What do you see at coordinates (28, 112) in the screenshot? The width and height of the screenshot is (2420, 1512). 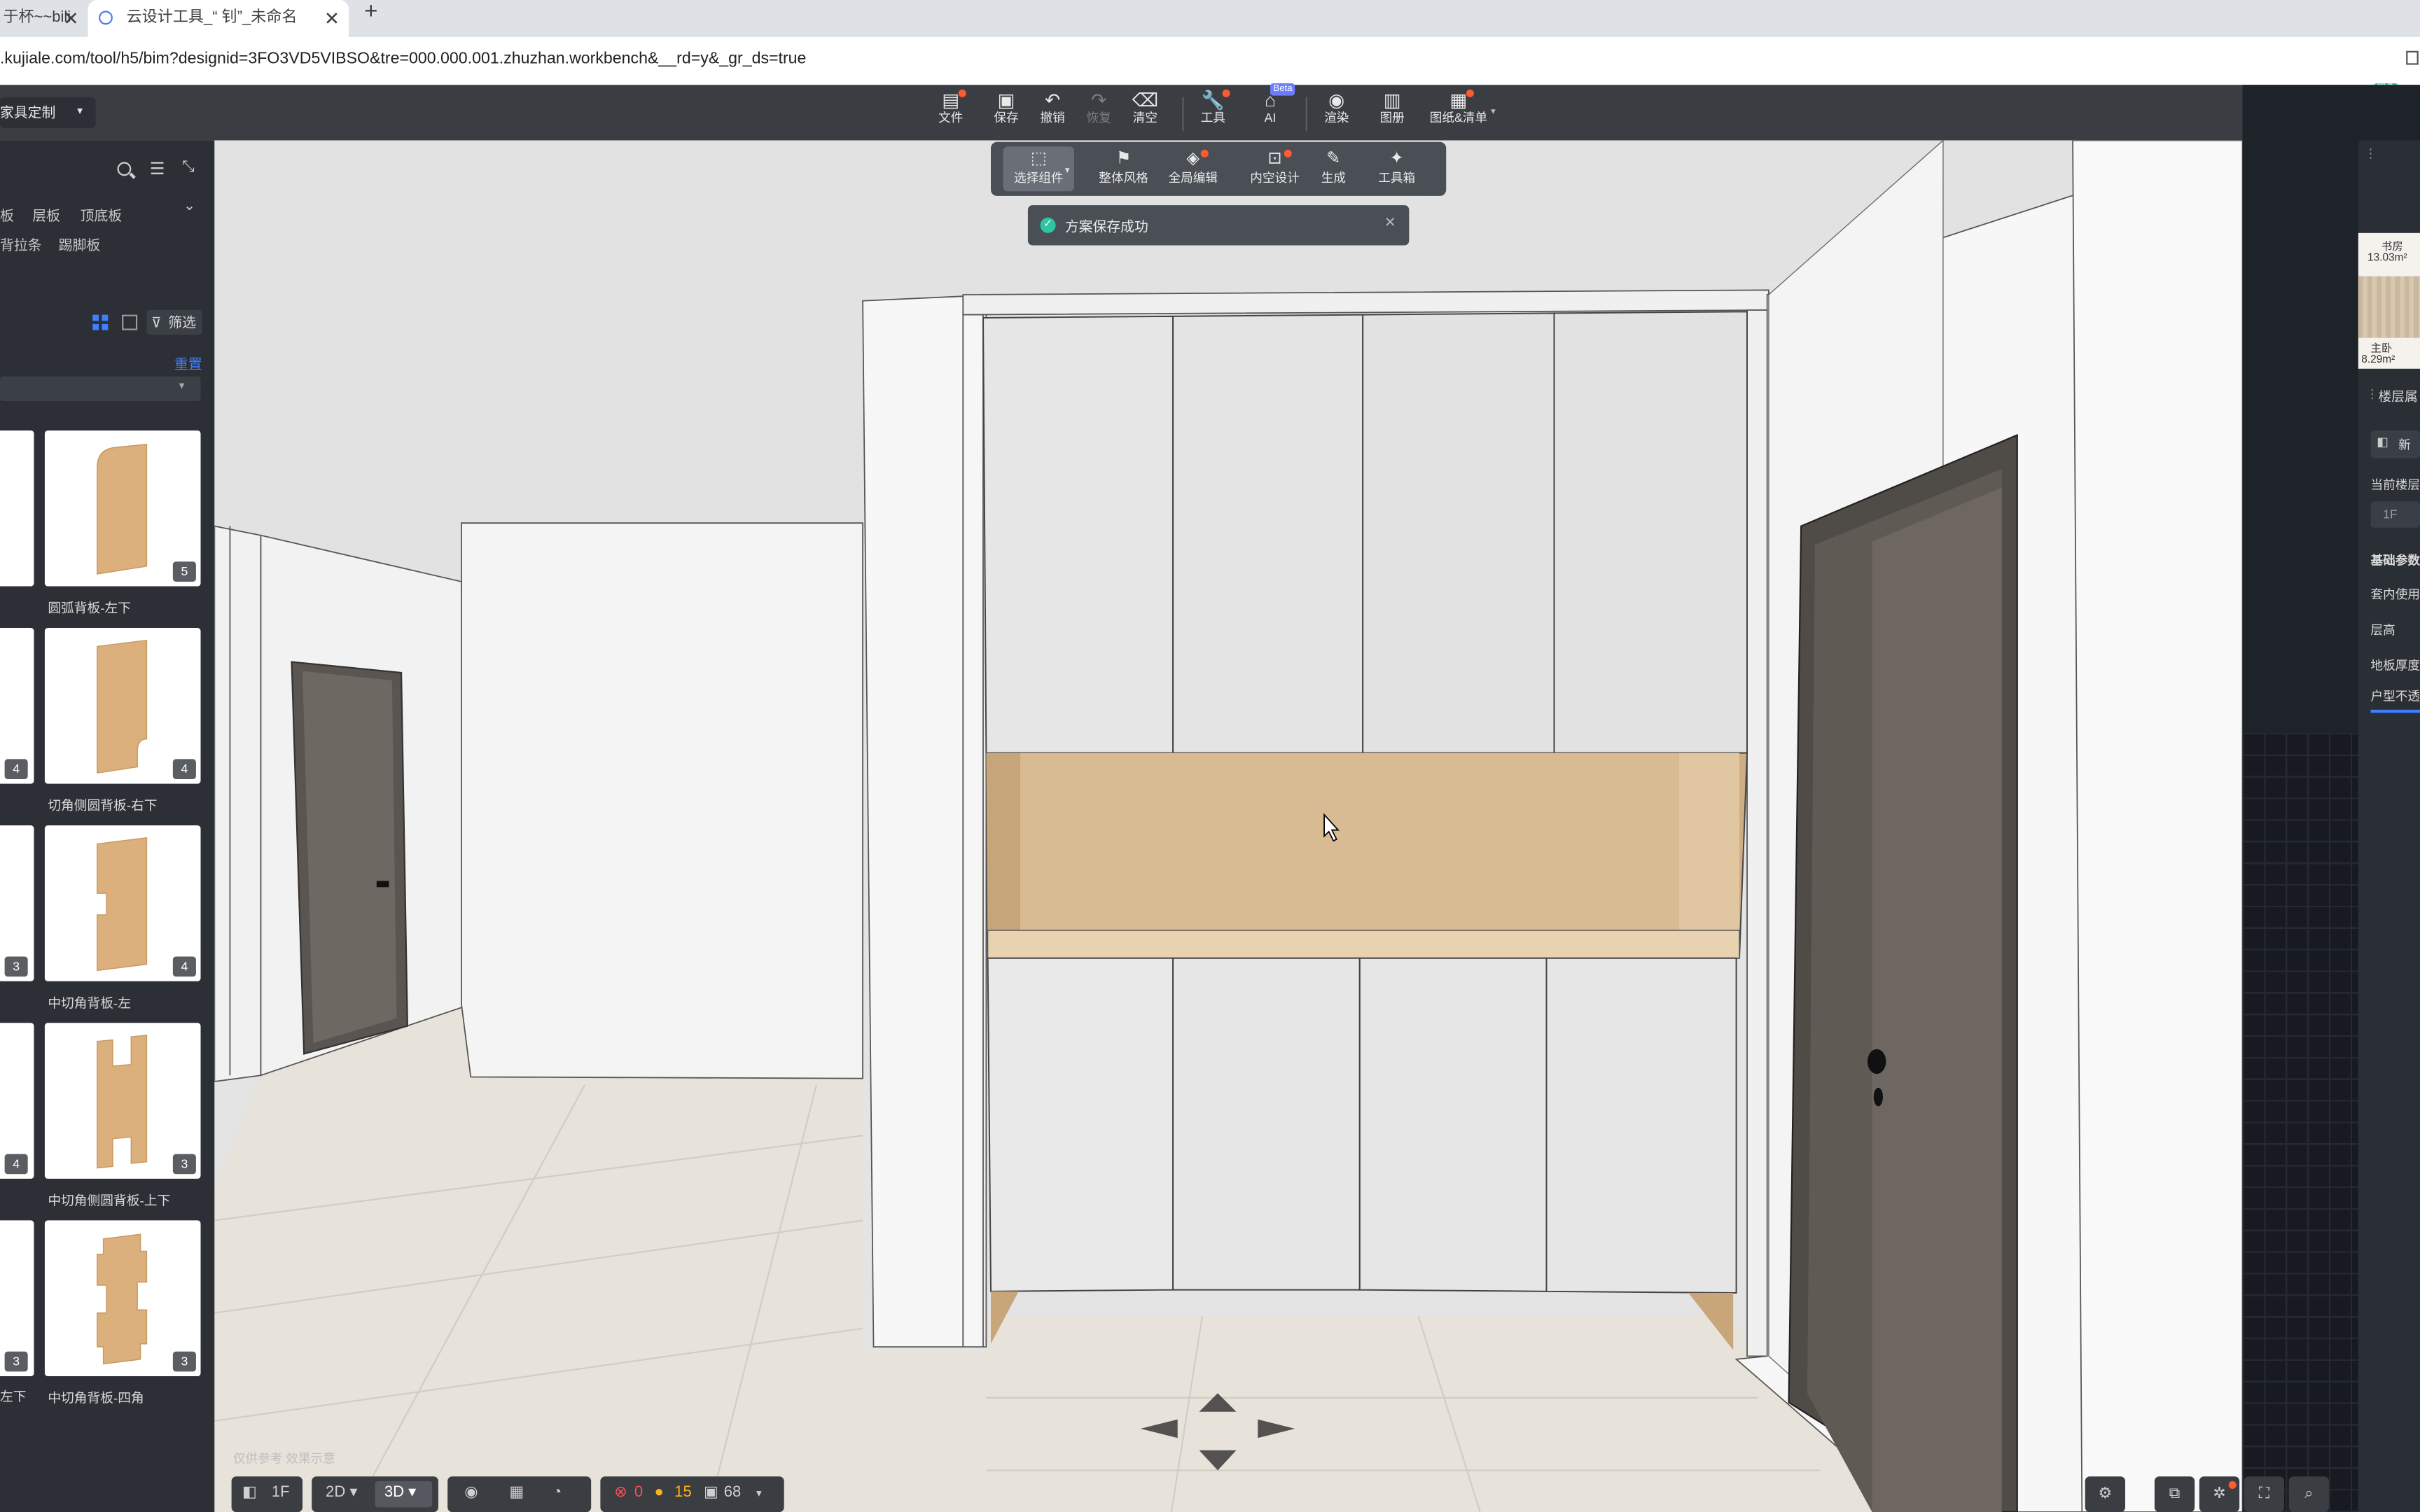 I see `mode-select-label: 家具定制` at bounding box center [28, 112].